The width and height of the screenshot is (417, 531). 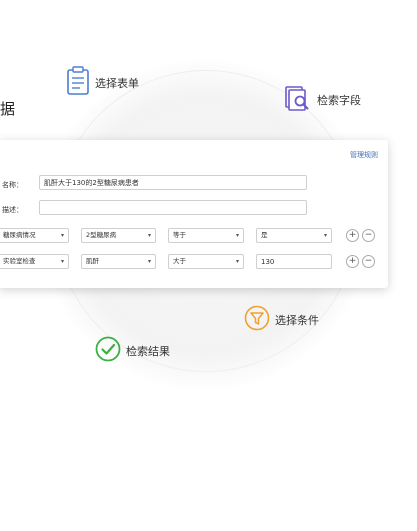 I want to click on search-document-icon, so click(x=298, y=100).